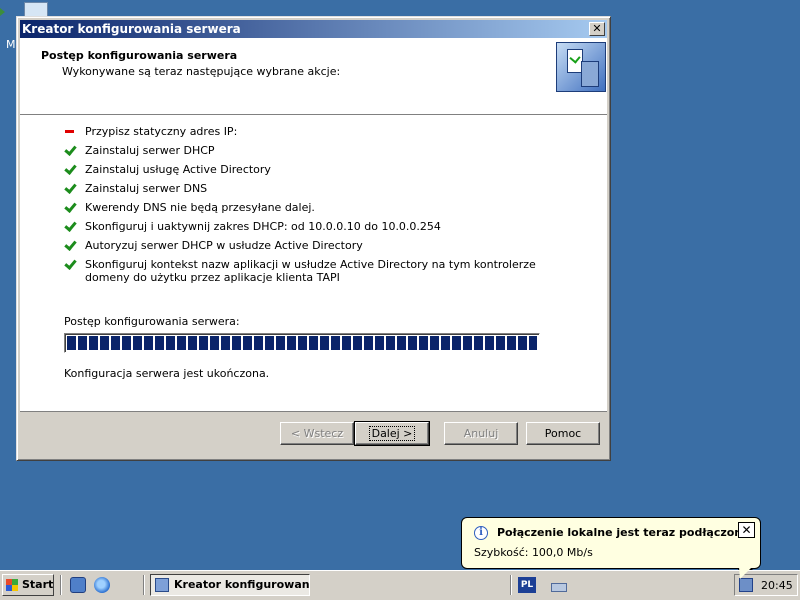  What do you see at coordinates (152, 321) in the screenshot?
I see `progress-label: Postęp konfigurowania serwera:` at bounding box center [152, 321].